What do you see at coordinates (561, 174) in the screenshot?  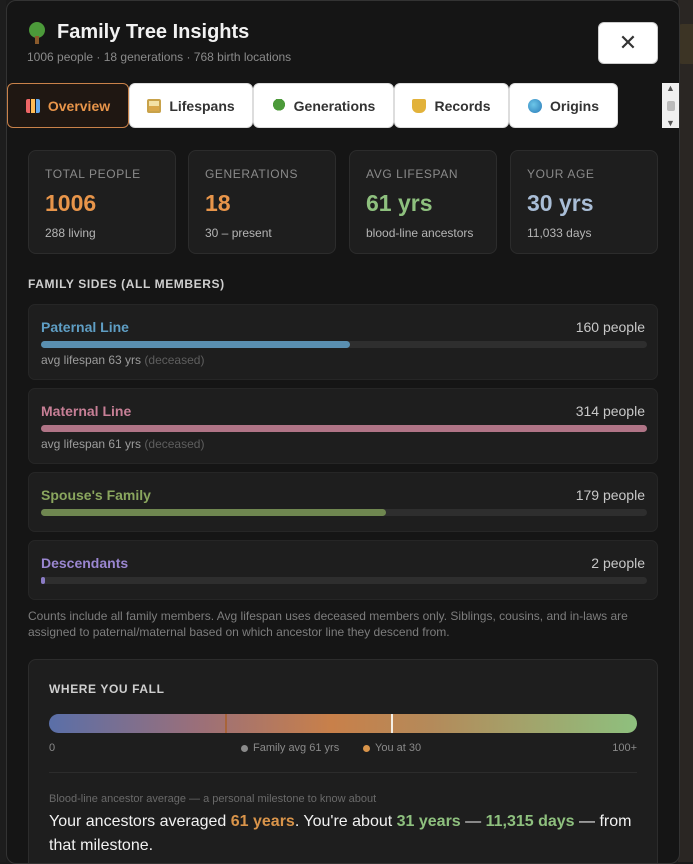 I see `stat-label: YOUR AGE` at bounding box center [561, 174].